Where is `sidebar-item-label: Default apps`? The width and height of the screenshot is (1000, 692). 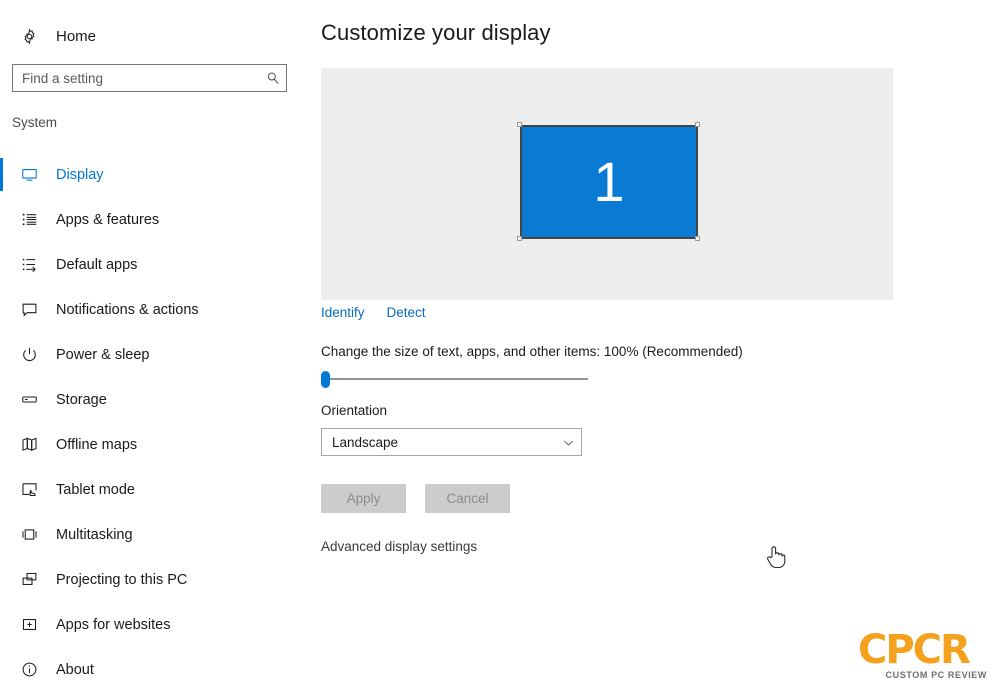 sidebar-item-label: Default apps is located at coordinates (97, 264).